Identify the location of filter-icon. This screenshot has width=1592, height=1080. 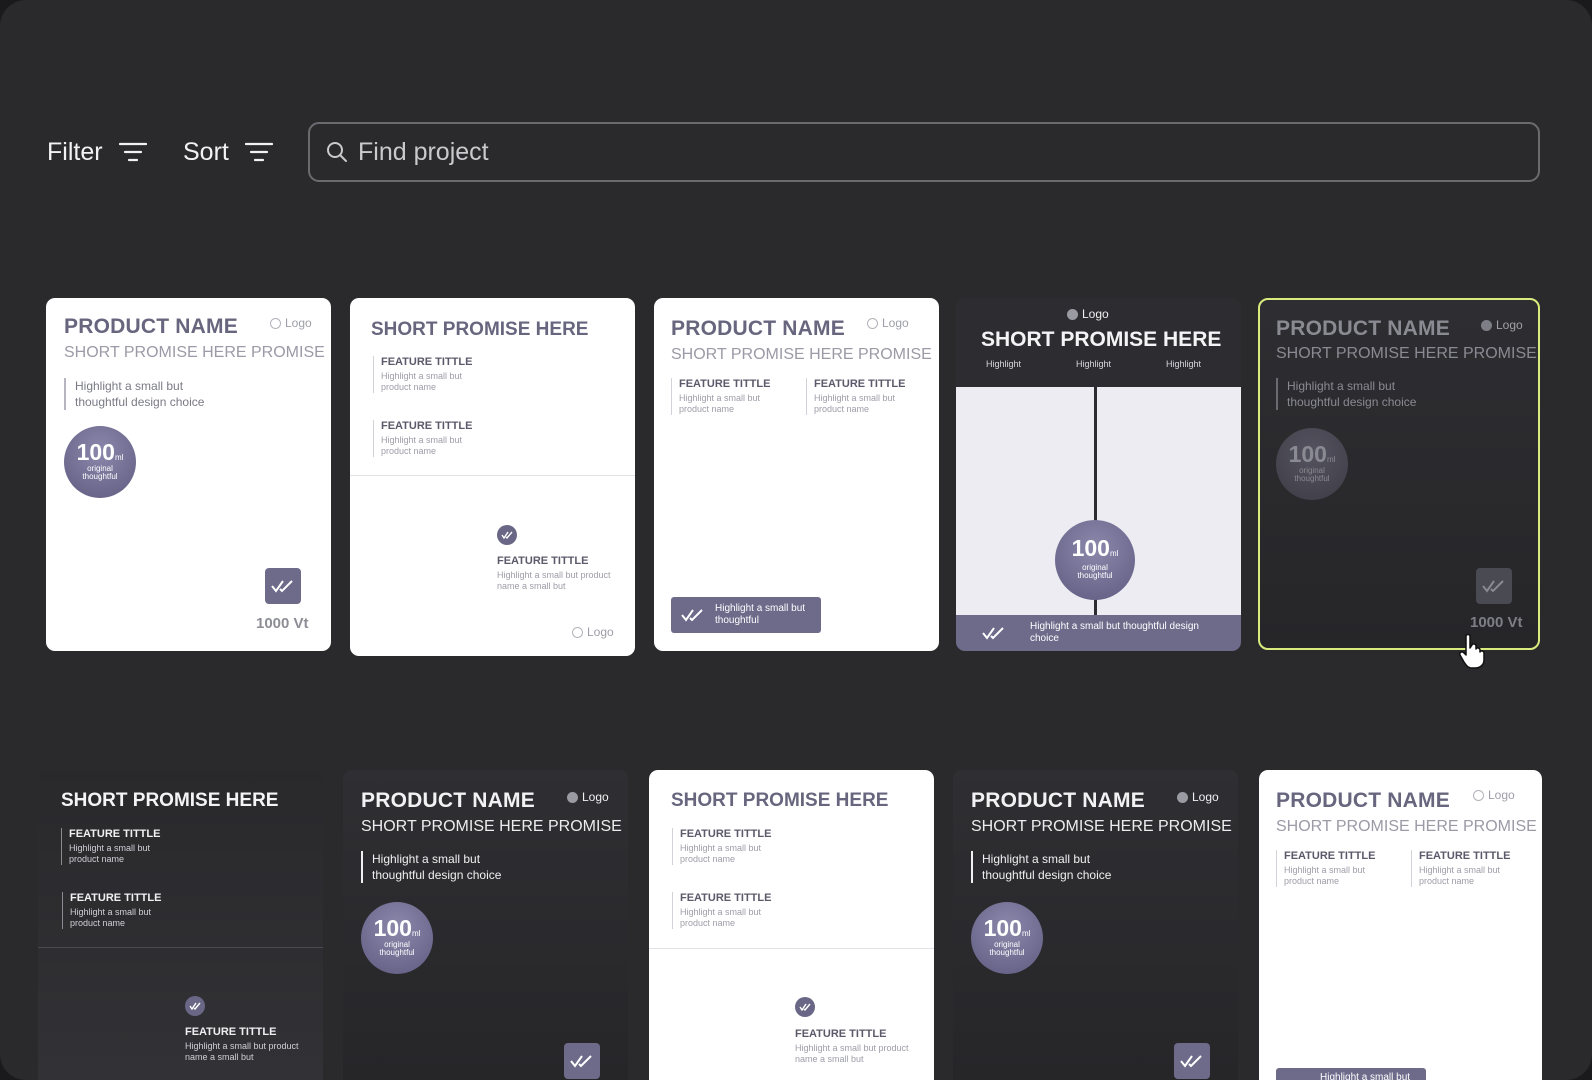
(132, 152).